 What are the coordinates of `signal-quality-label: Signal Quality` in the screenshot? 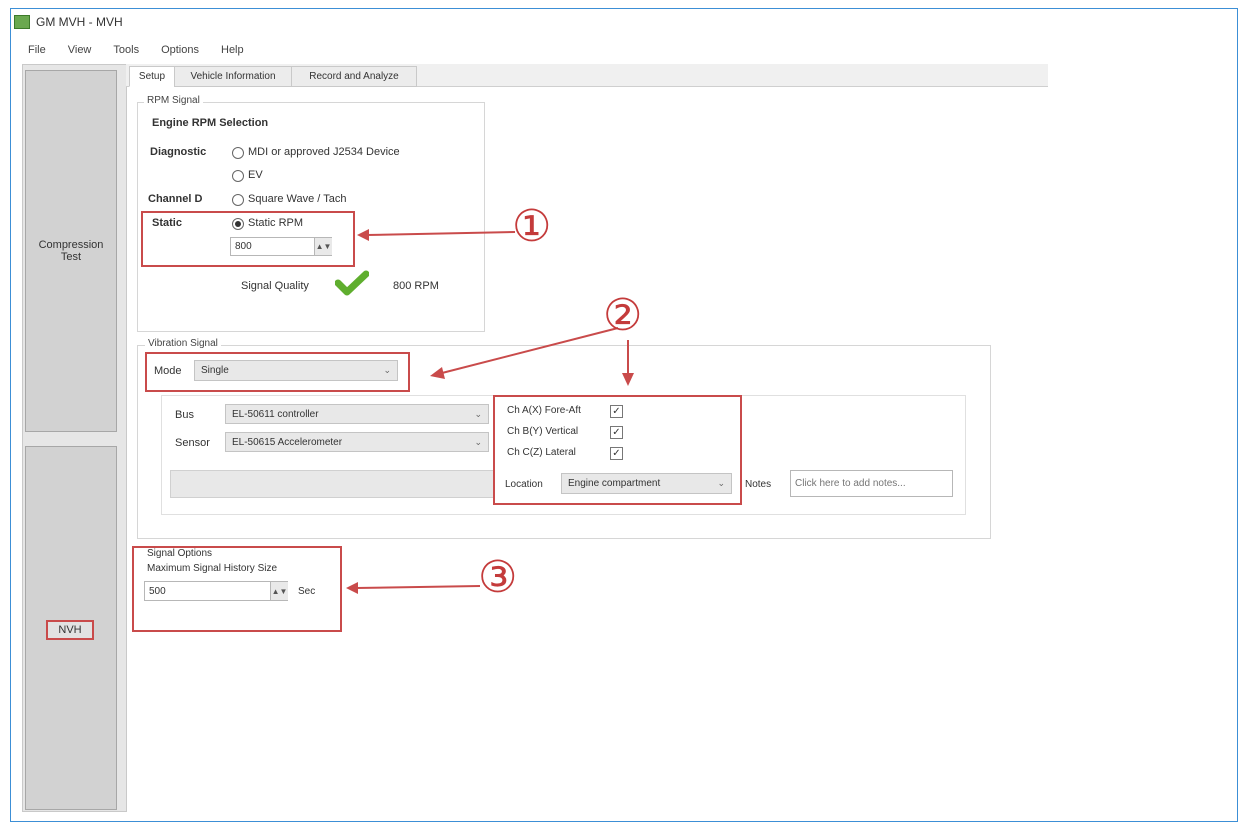 It's located at (275, 286).